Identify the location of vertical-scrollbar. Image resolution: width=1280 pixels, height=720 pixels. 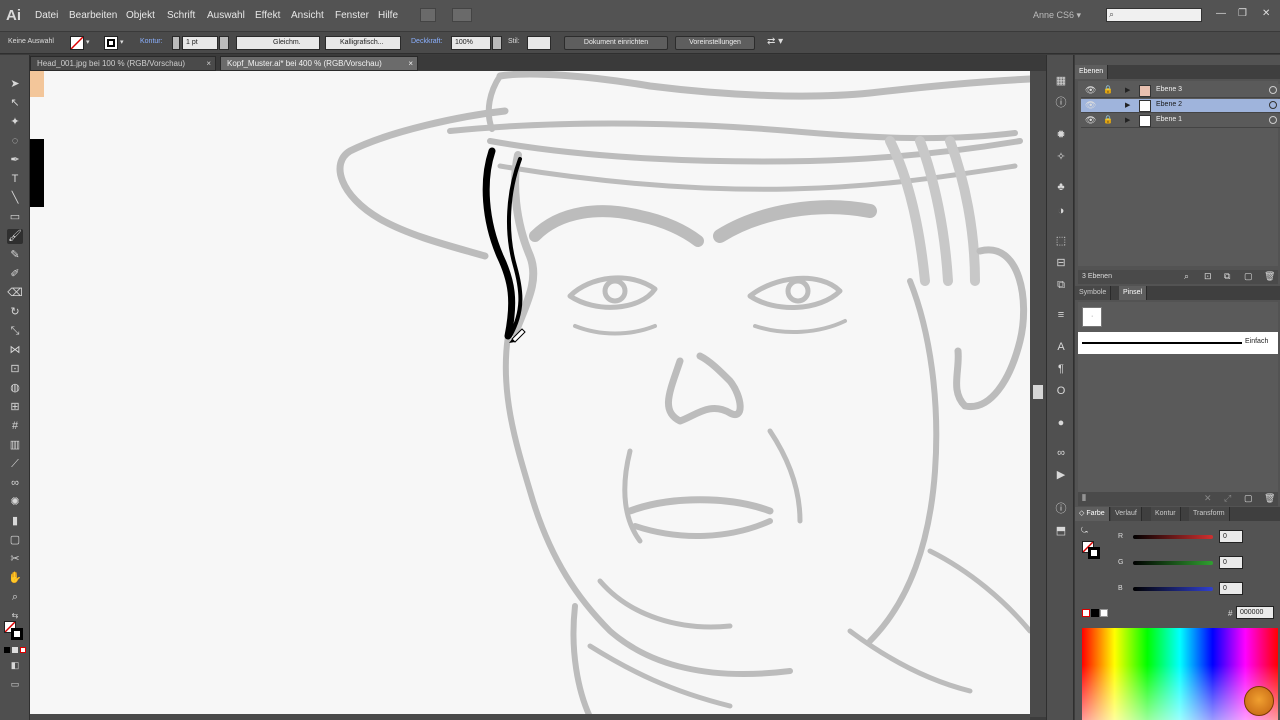
(1038, 394).